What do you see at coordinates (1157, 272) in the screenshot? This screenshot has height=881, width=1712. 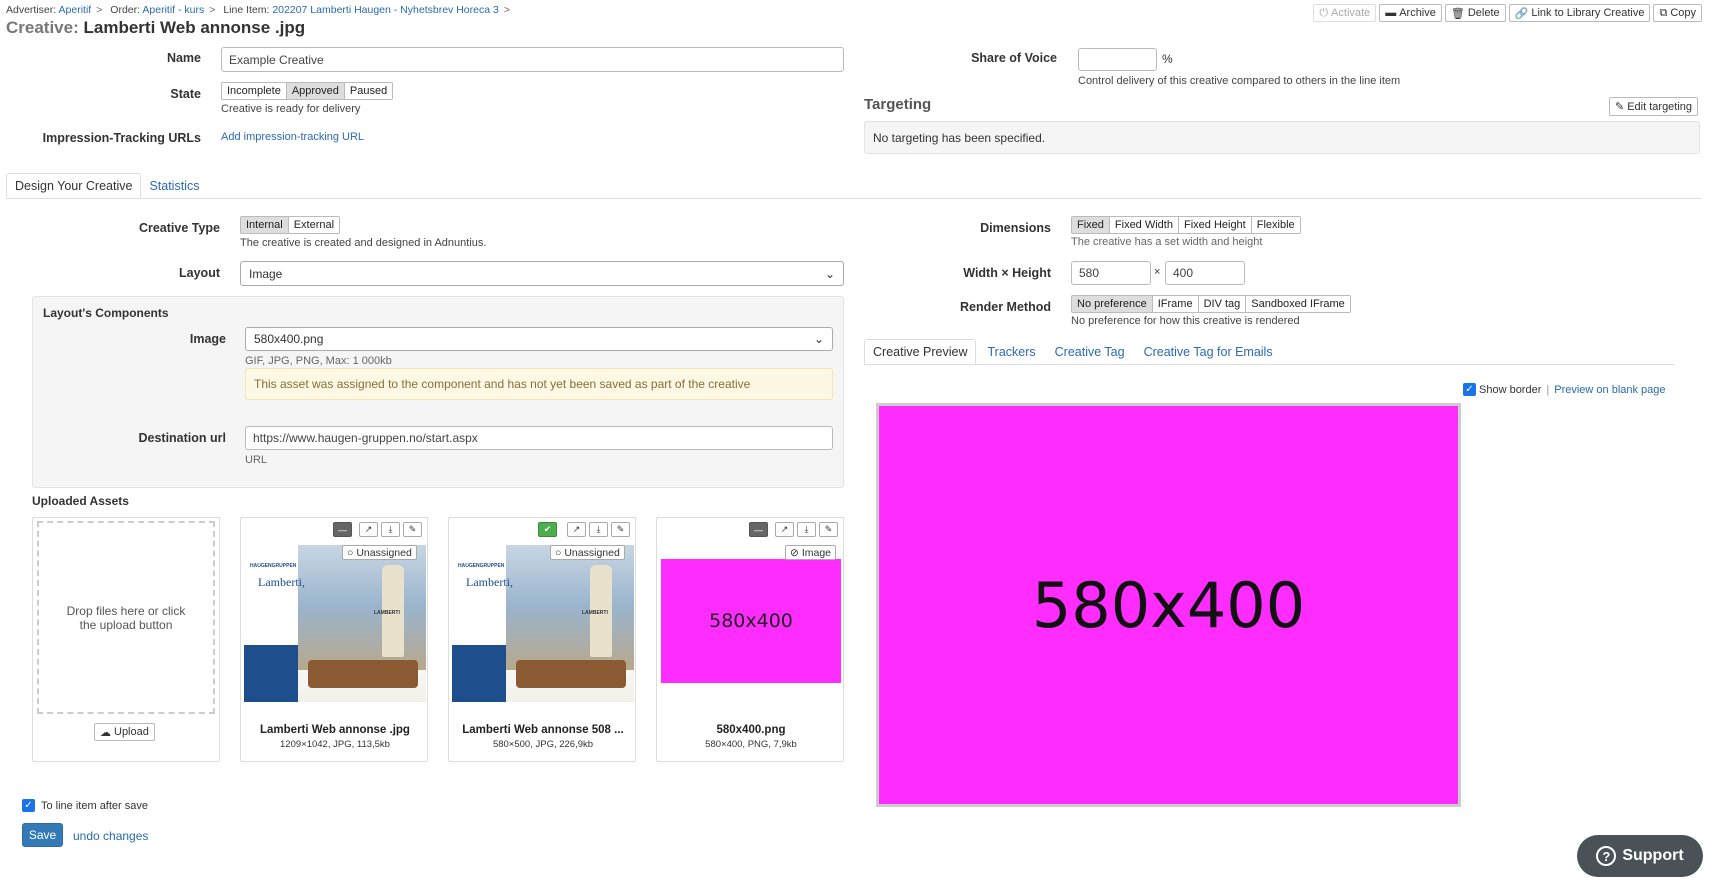 I see `times-sign: ×` at bounding box center [1157, 272].